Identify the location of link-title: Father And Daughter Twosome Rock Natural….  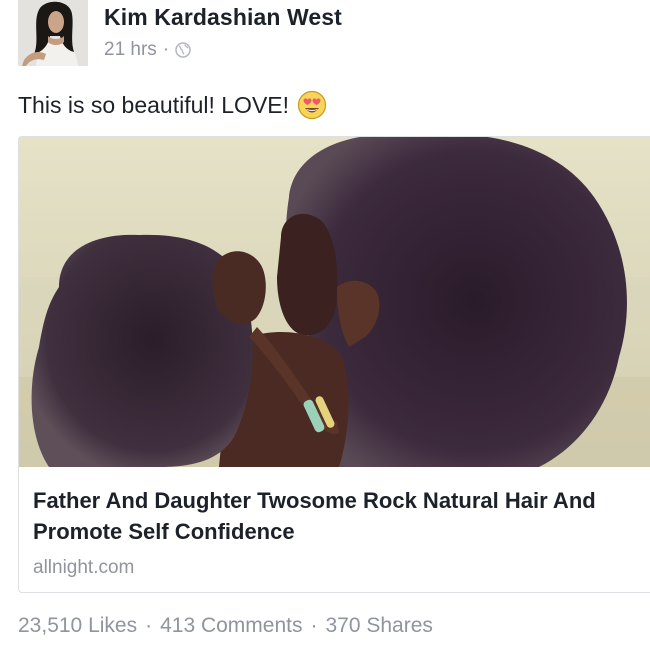
(335, 516).